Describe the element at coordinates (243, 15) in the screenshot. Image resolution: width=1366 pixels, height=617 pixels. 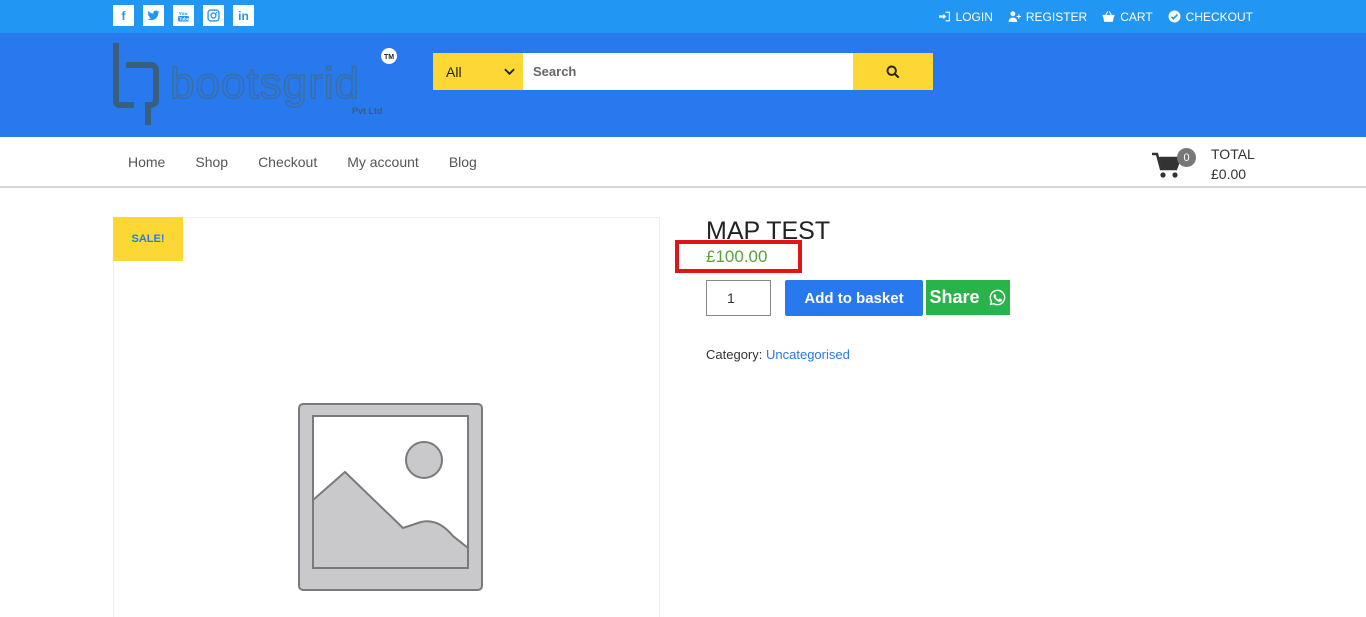
I see `linkedin-icon: in` at that location.